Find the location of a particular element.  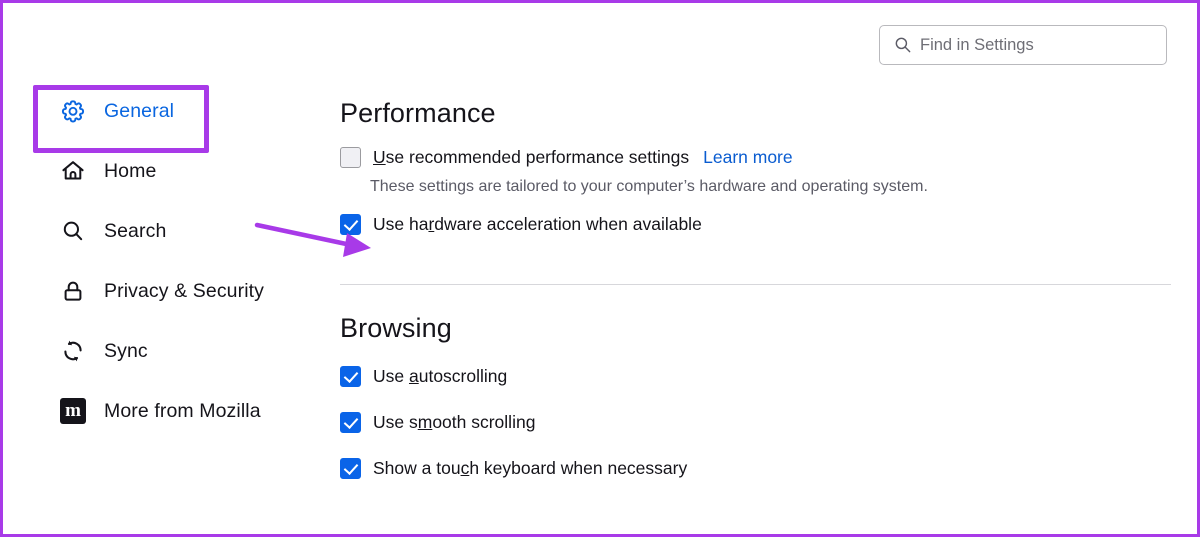

home-icon is located at coordinates (73, 171).